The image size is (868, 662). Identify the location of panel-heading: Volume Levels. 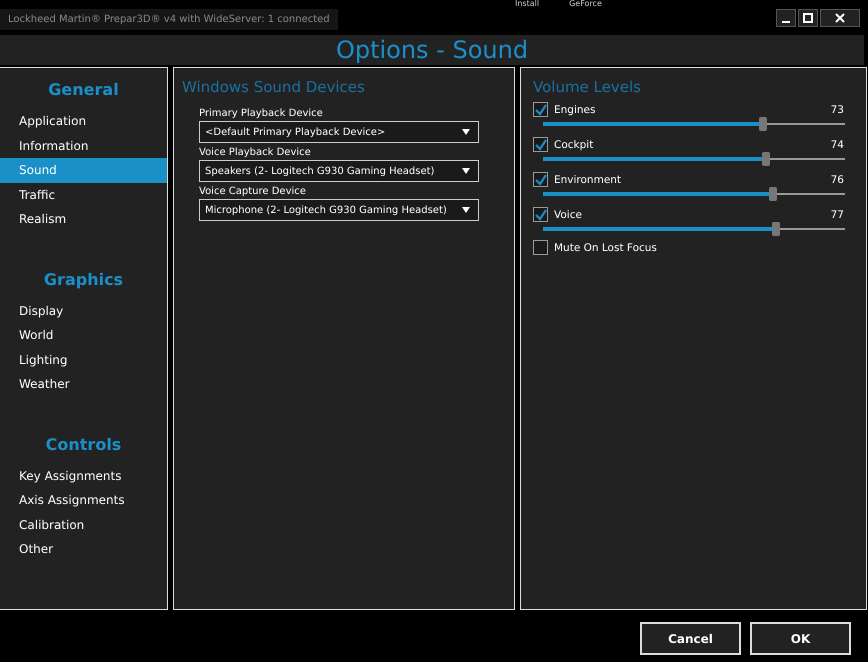
(587, 87).